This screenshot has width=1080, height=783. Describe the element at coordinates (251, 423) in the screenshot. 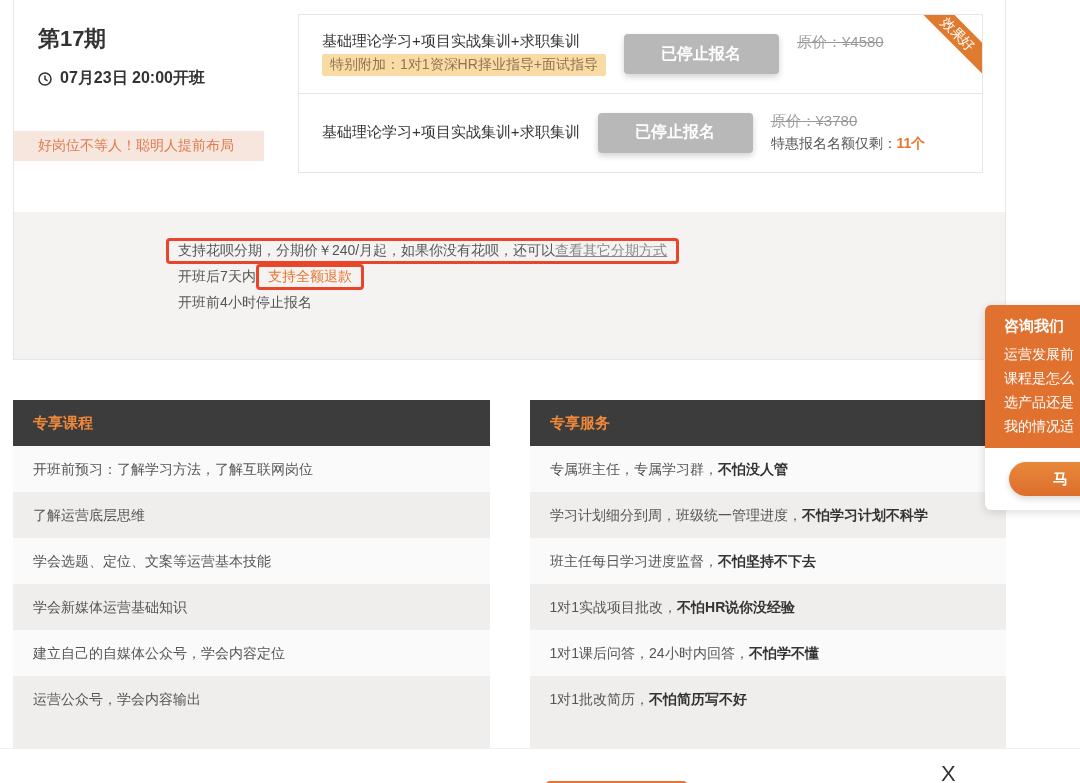

I see `table-header: 专享课程` at that location.